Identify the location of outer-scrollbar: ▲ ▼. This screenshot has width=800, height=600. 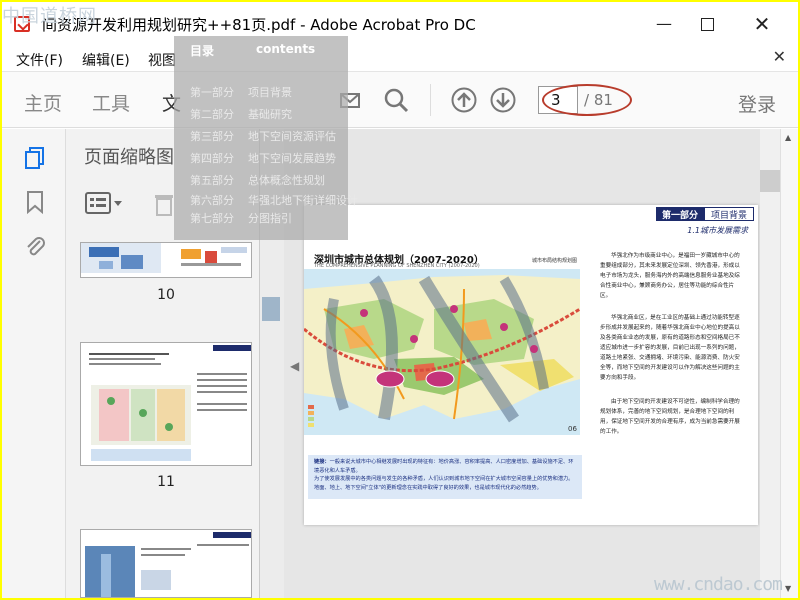
(789, 363).